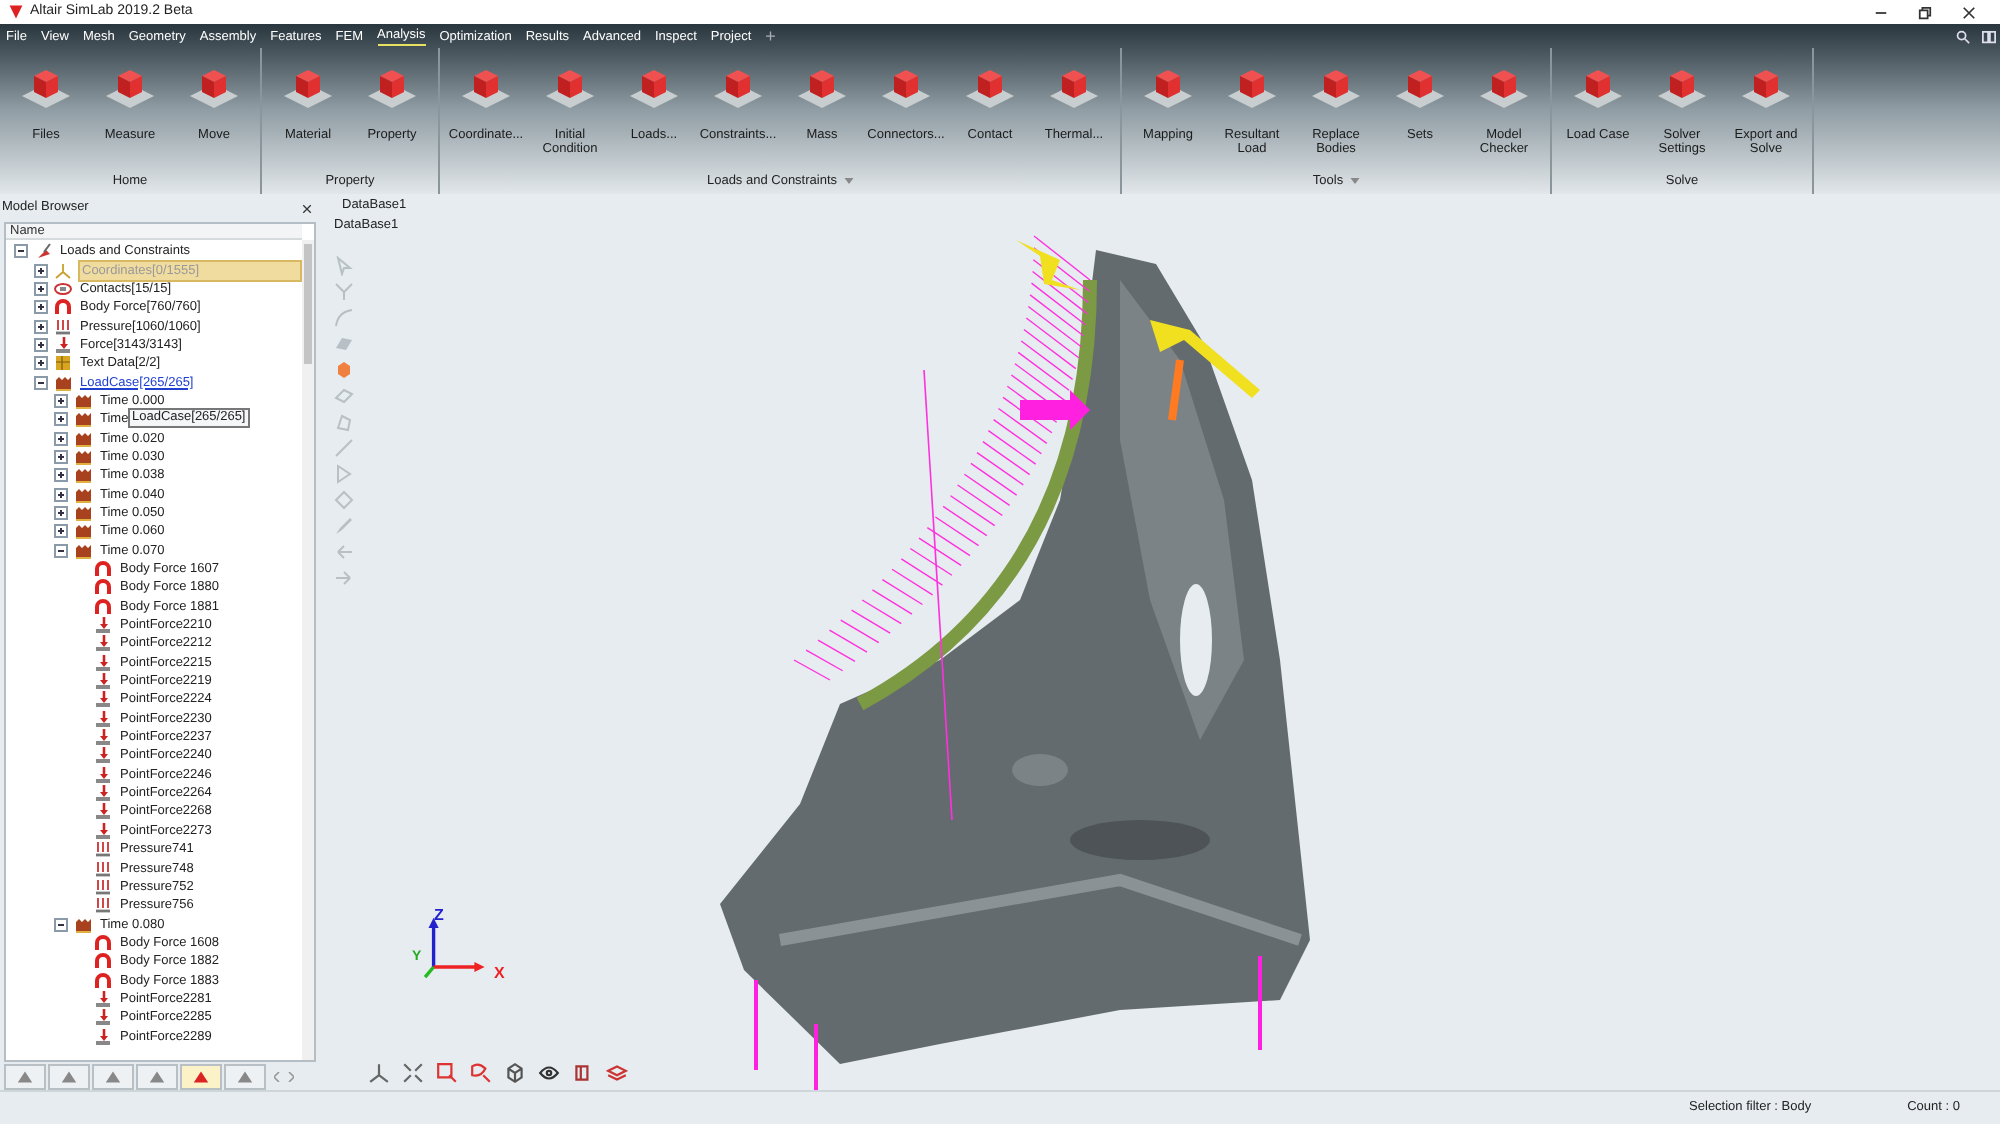 The image size is (2000, 1124). What do you see at coordinates (63, 363) in the screenshot?
I see `table-icon` at bounding box center [63, 363].